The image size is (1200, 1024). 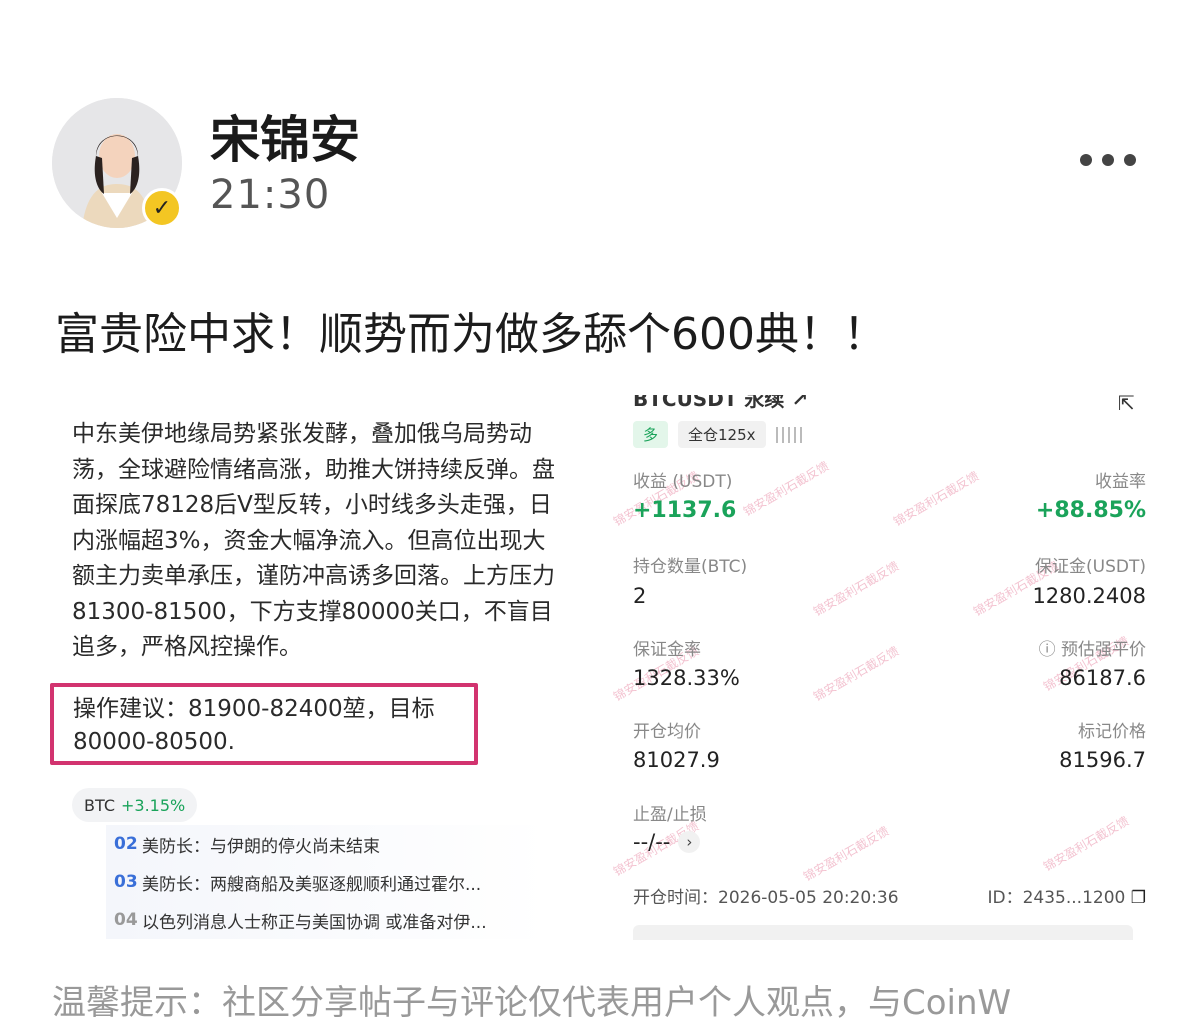 What do you see at coordinates (686, 678) in the screenshot?
I see `margin-rate-value: 1328.33%` at bounding box center [686, 678].